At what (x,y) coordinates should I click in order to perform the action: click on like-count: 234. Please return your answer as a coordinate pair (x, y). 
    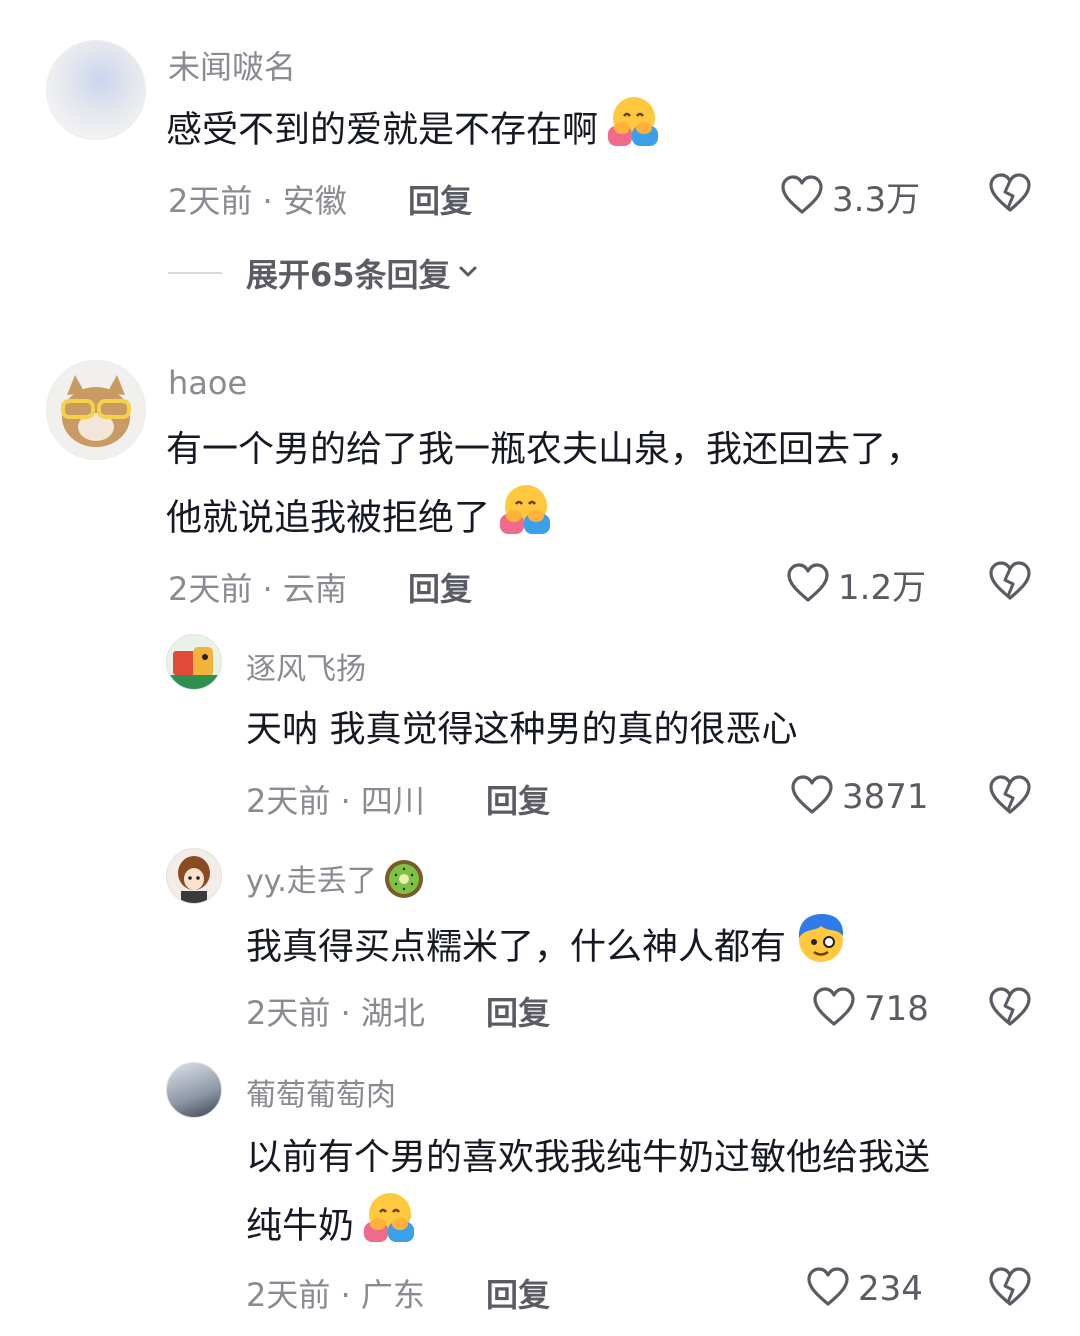
    Looking at the image, I should click on (890, 1289).